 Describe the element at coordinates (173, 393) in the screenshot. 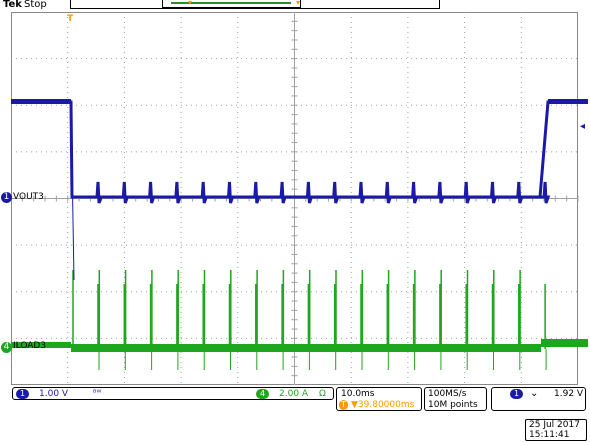

I see `channel-readout-box: 1 1.00 V ᴮᵂ 4 2.00 A Ω` at that location.